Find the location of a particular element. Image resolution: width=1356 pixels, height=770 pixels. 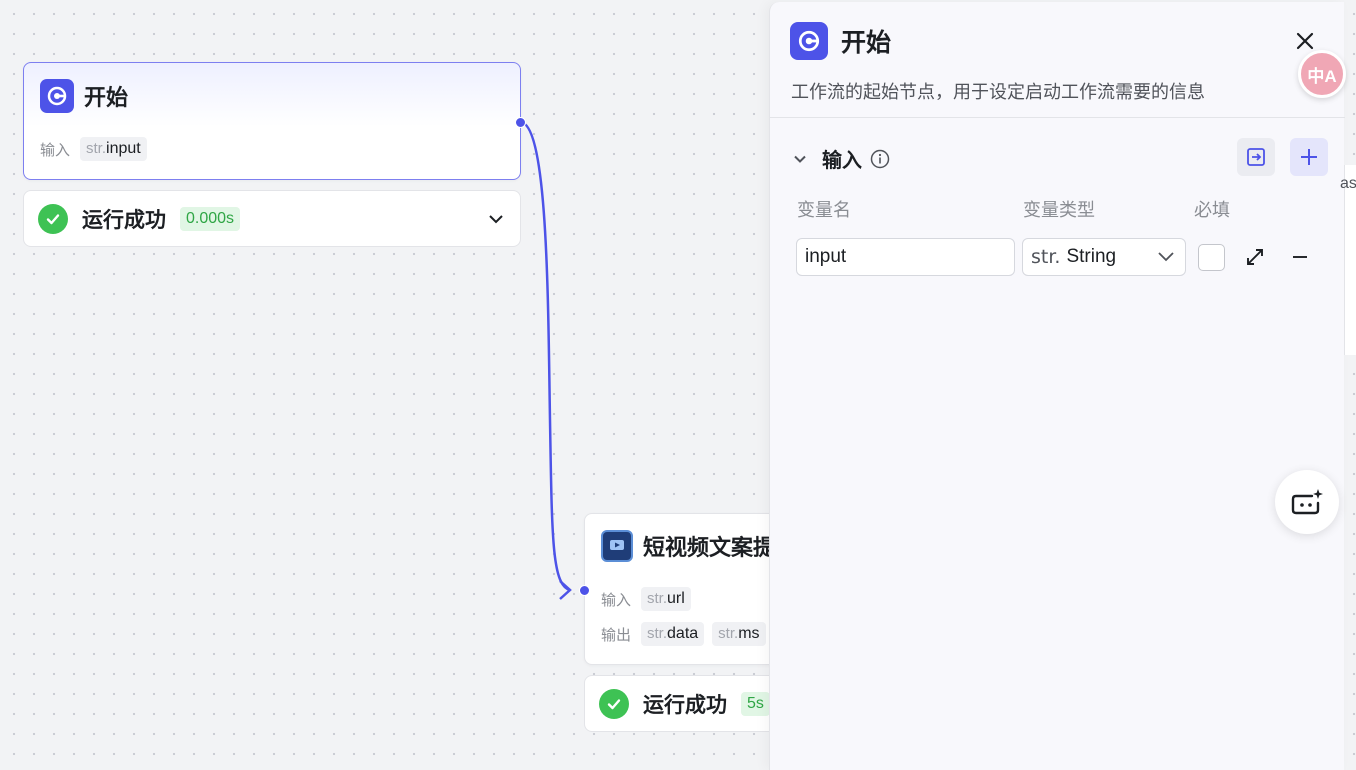

start-node-header: 开始 is located at coordinates (84, 96).